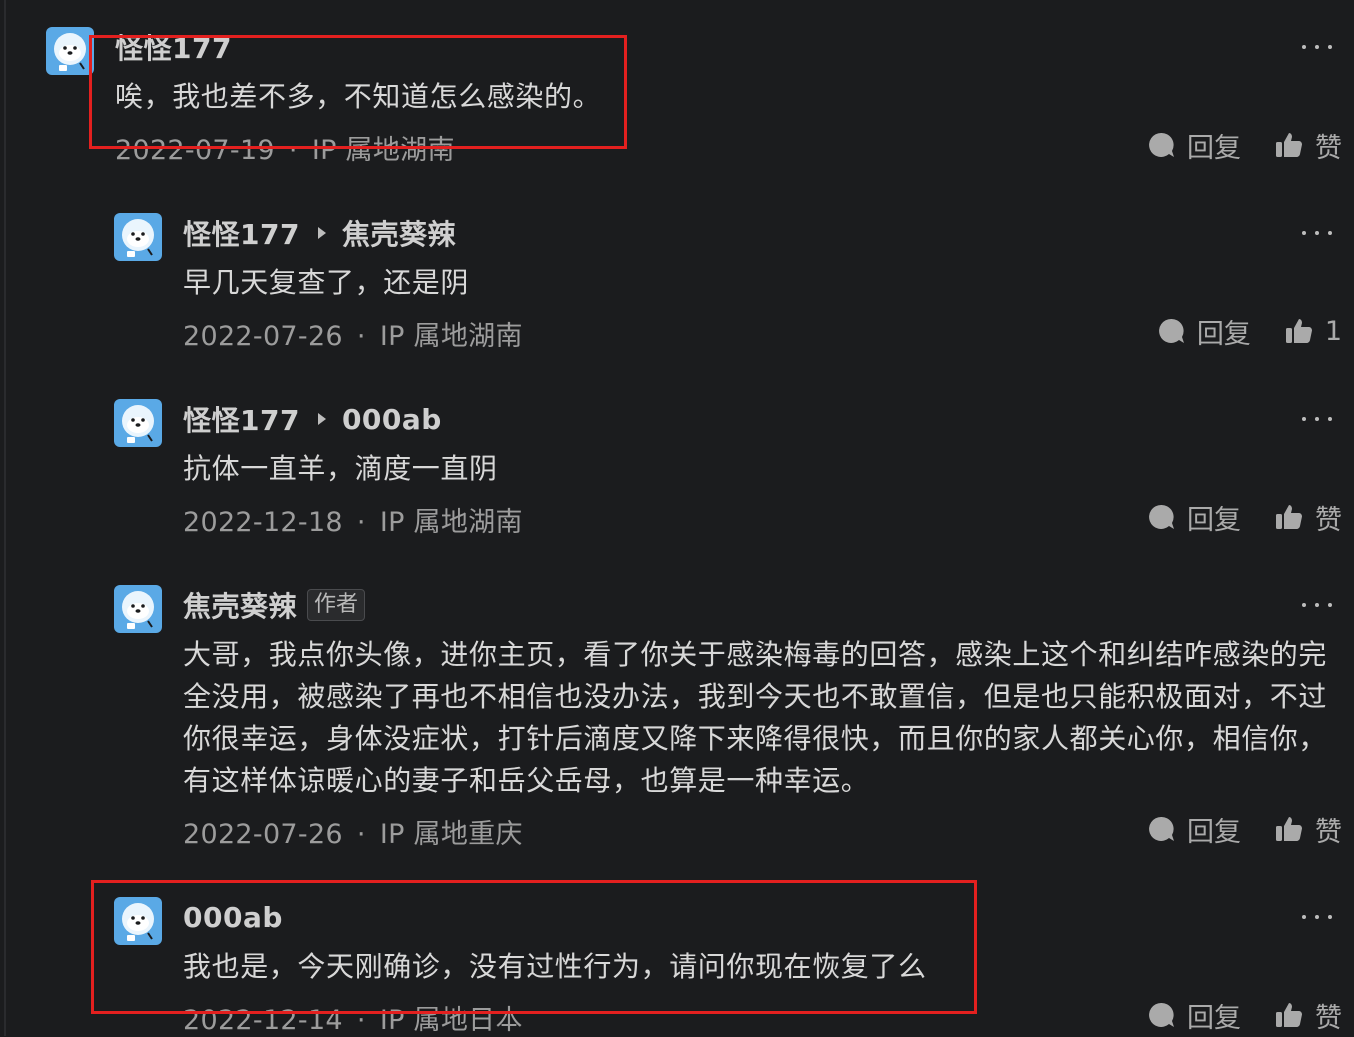 The width and height of the screenshot is (1354, 1037). I want to click on comment-meta: 2022-07-26 · IP 属地湖南, so click(353, 333).